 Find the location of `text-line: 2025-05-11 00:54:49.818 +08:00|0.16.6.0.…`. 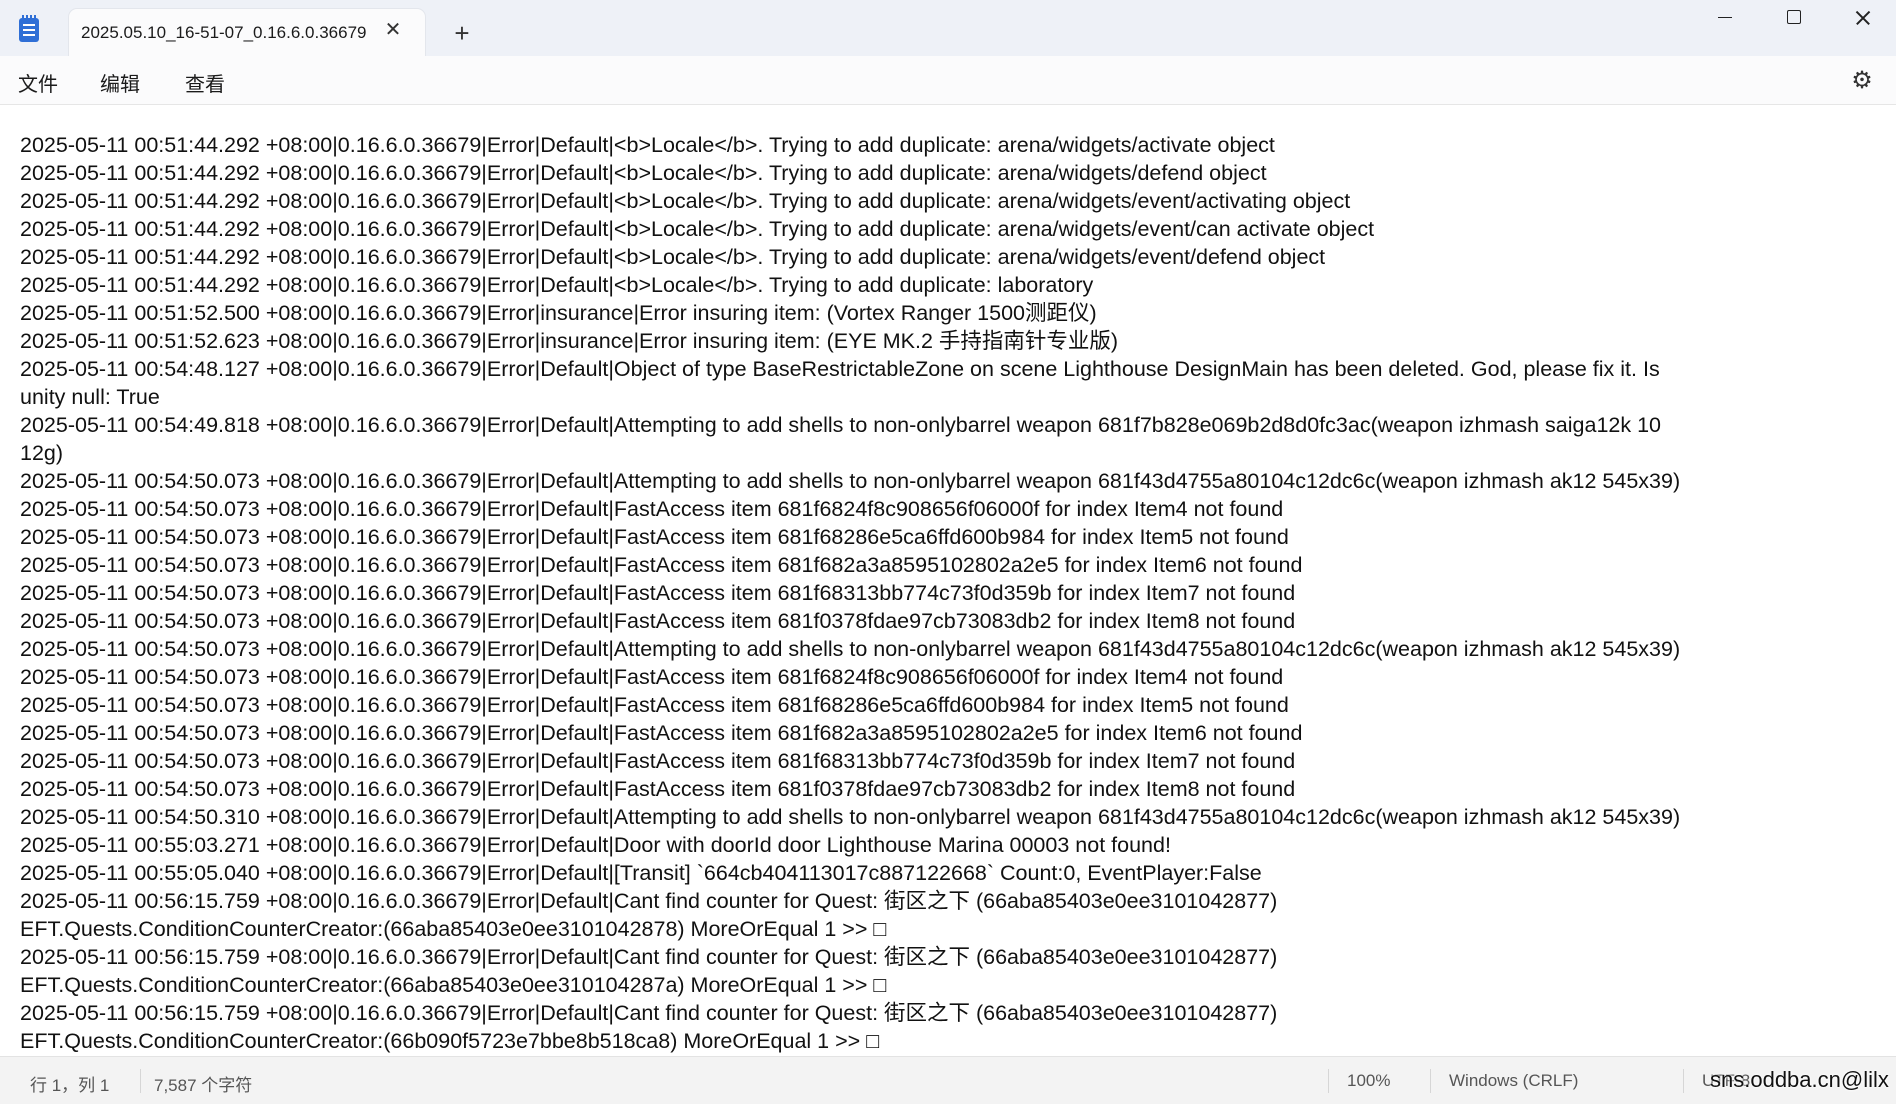

text-line: 2025-05-11 00:54:49.818 +08:00|0.16.6.0.… is located at coordinates (840, 425).